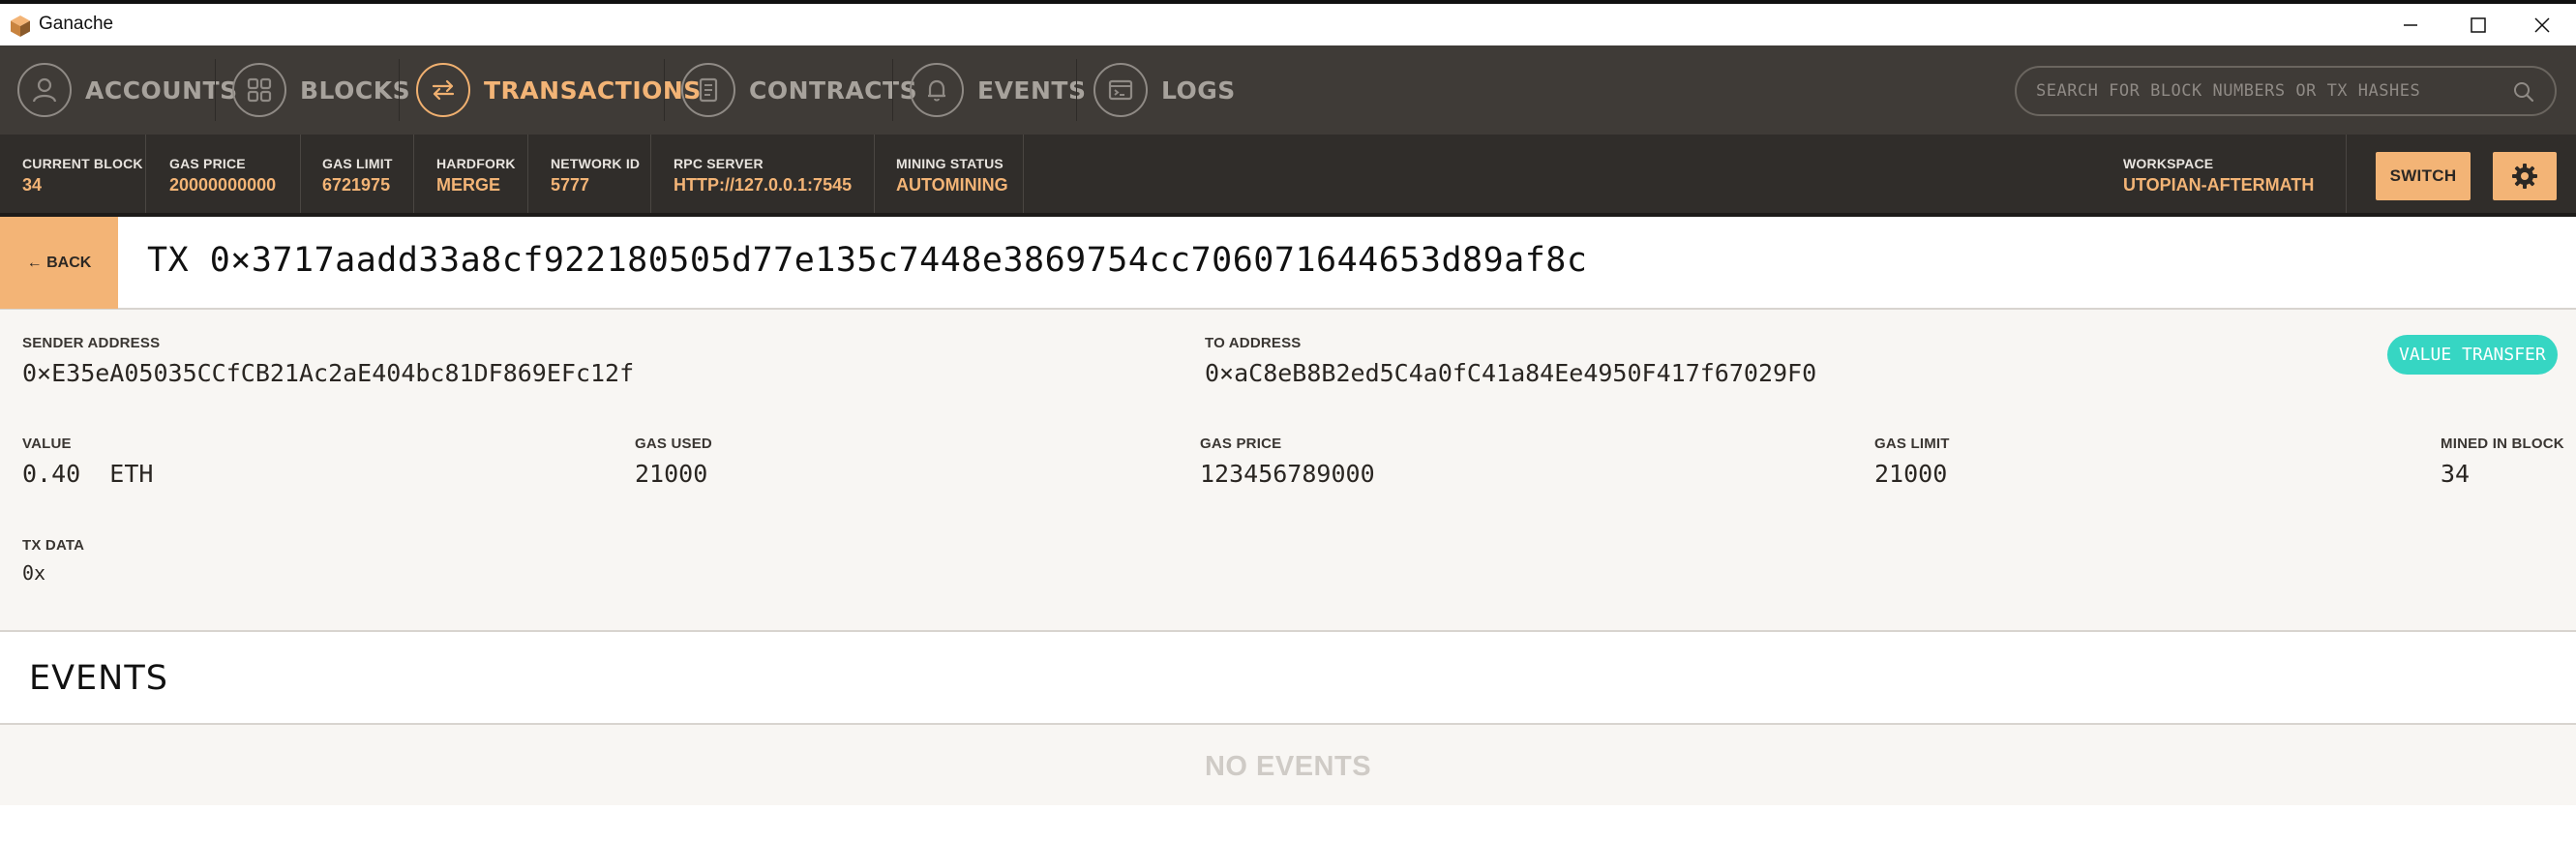 The height and width of the screenshot is (842, 2576). What do you see at coordinates (2219, 185) in the screenshot?
I see `workspace-name: UTOPIAN-AFTERMATH` at bounding box center [2219, 185].